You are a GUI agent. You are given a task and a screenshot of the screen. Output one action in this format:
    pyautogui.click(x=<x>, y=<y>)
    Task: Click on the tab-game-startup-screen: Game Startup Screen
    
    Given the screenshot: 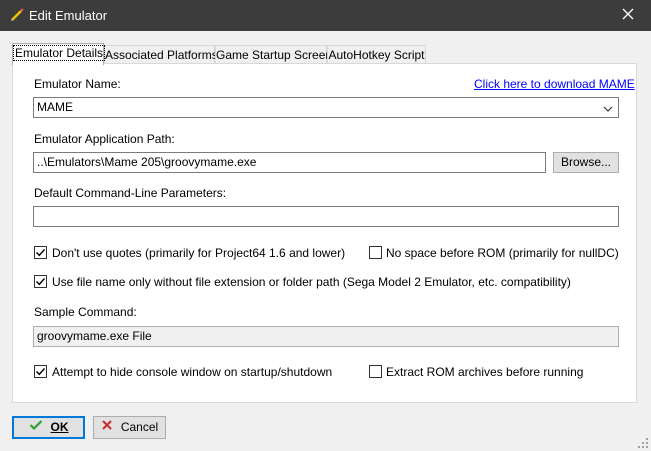 What is the action you would take?
    pyautogui.click(x=273, y=55)
    